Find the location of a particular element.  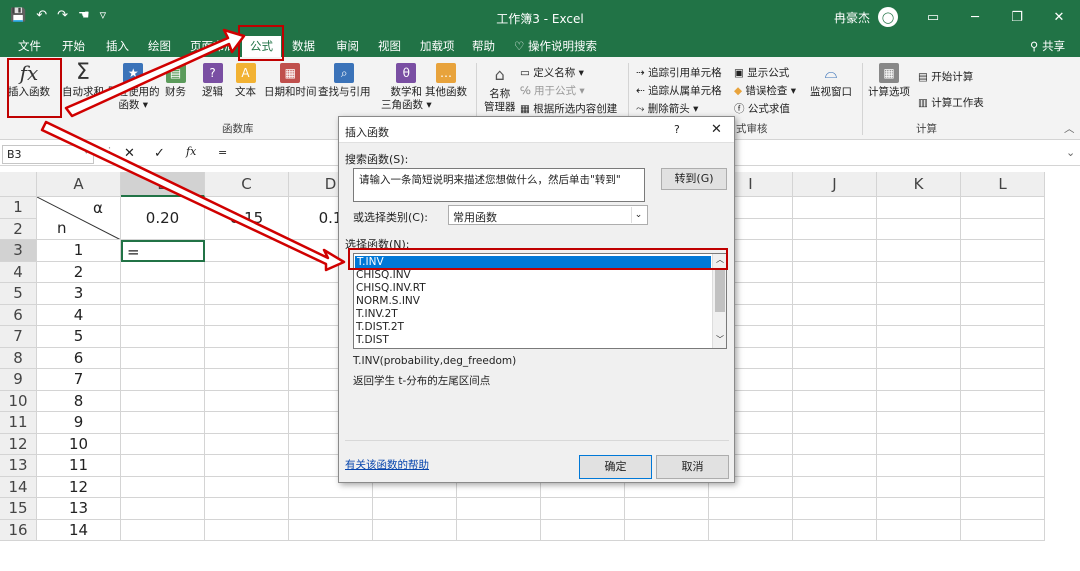

dialog-close-icon: ✕ is located at coordinates (716, 129).